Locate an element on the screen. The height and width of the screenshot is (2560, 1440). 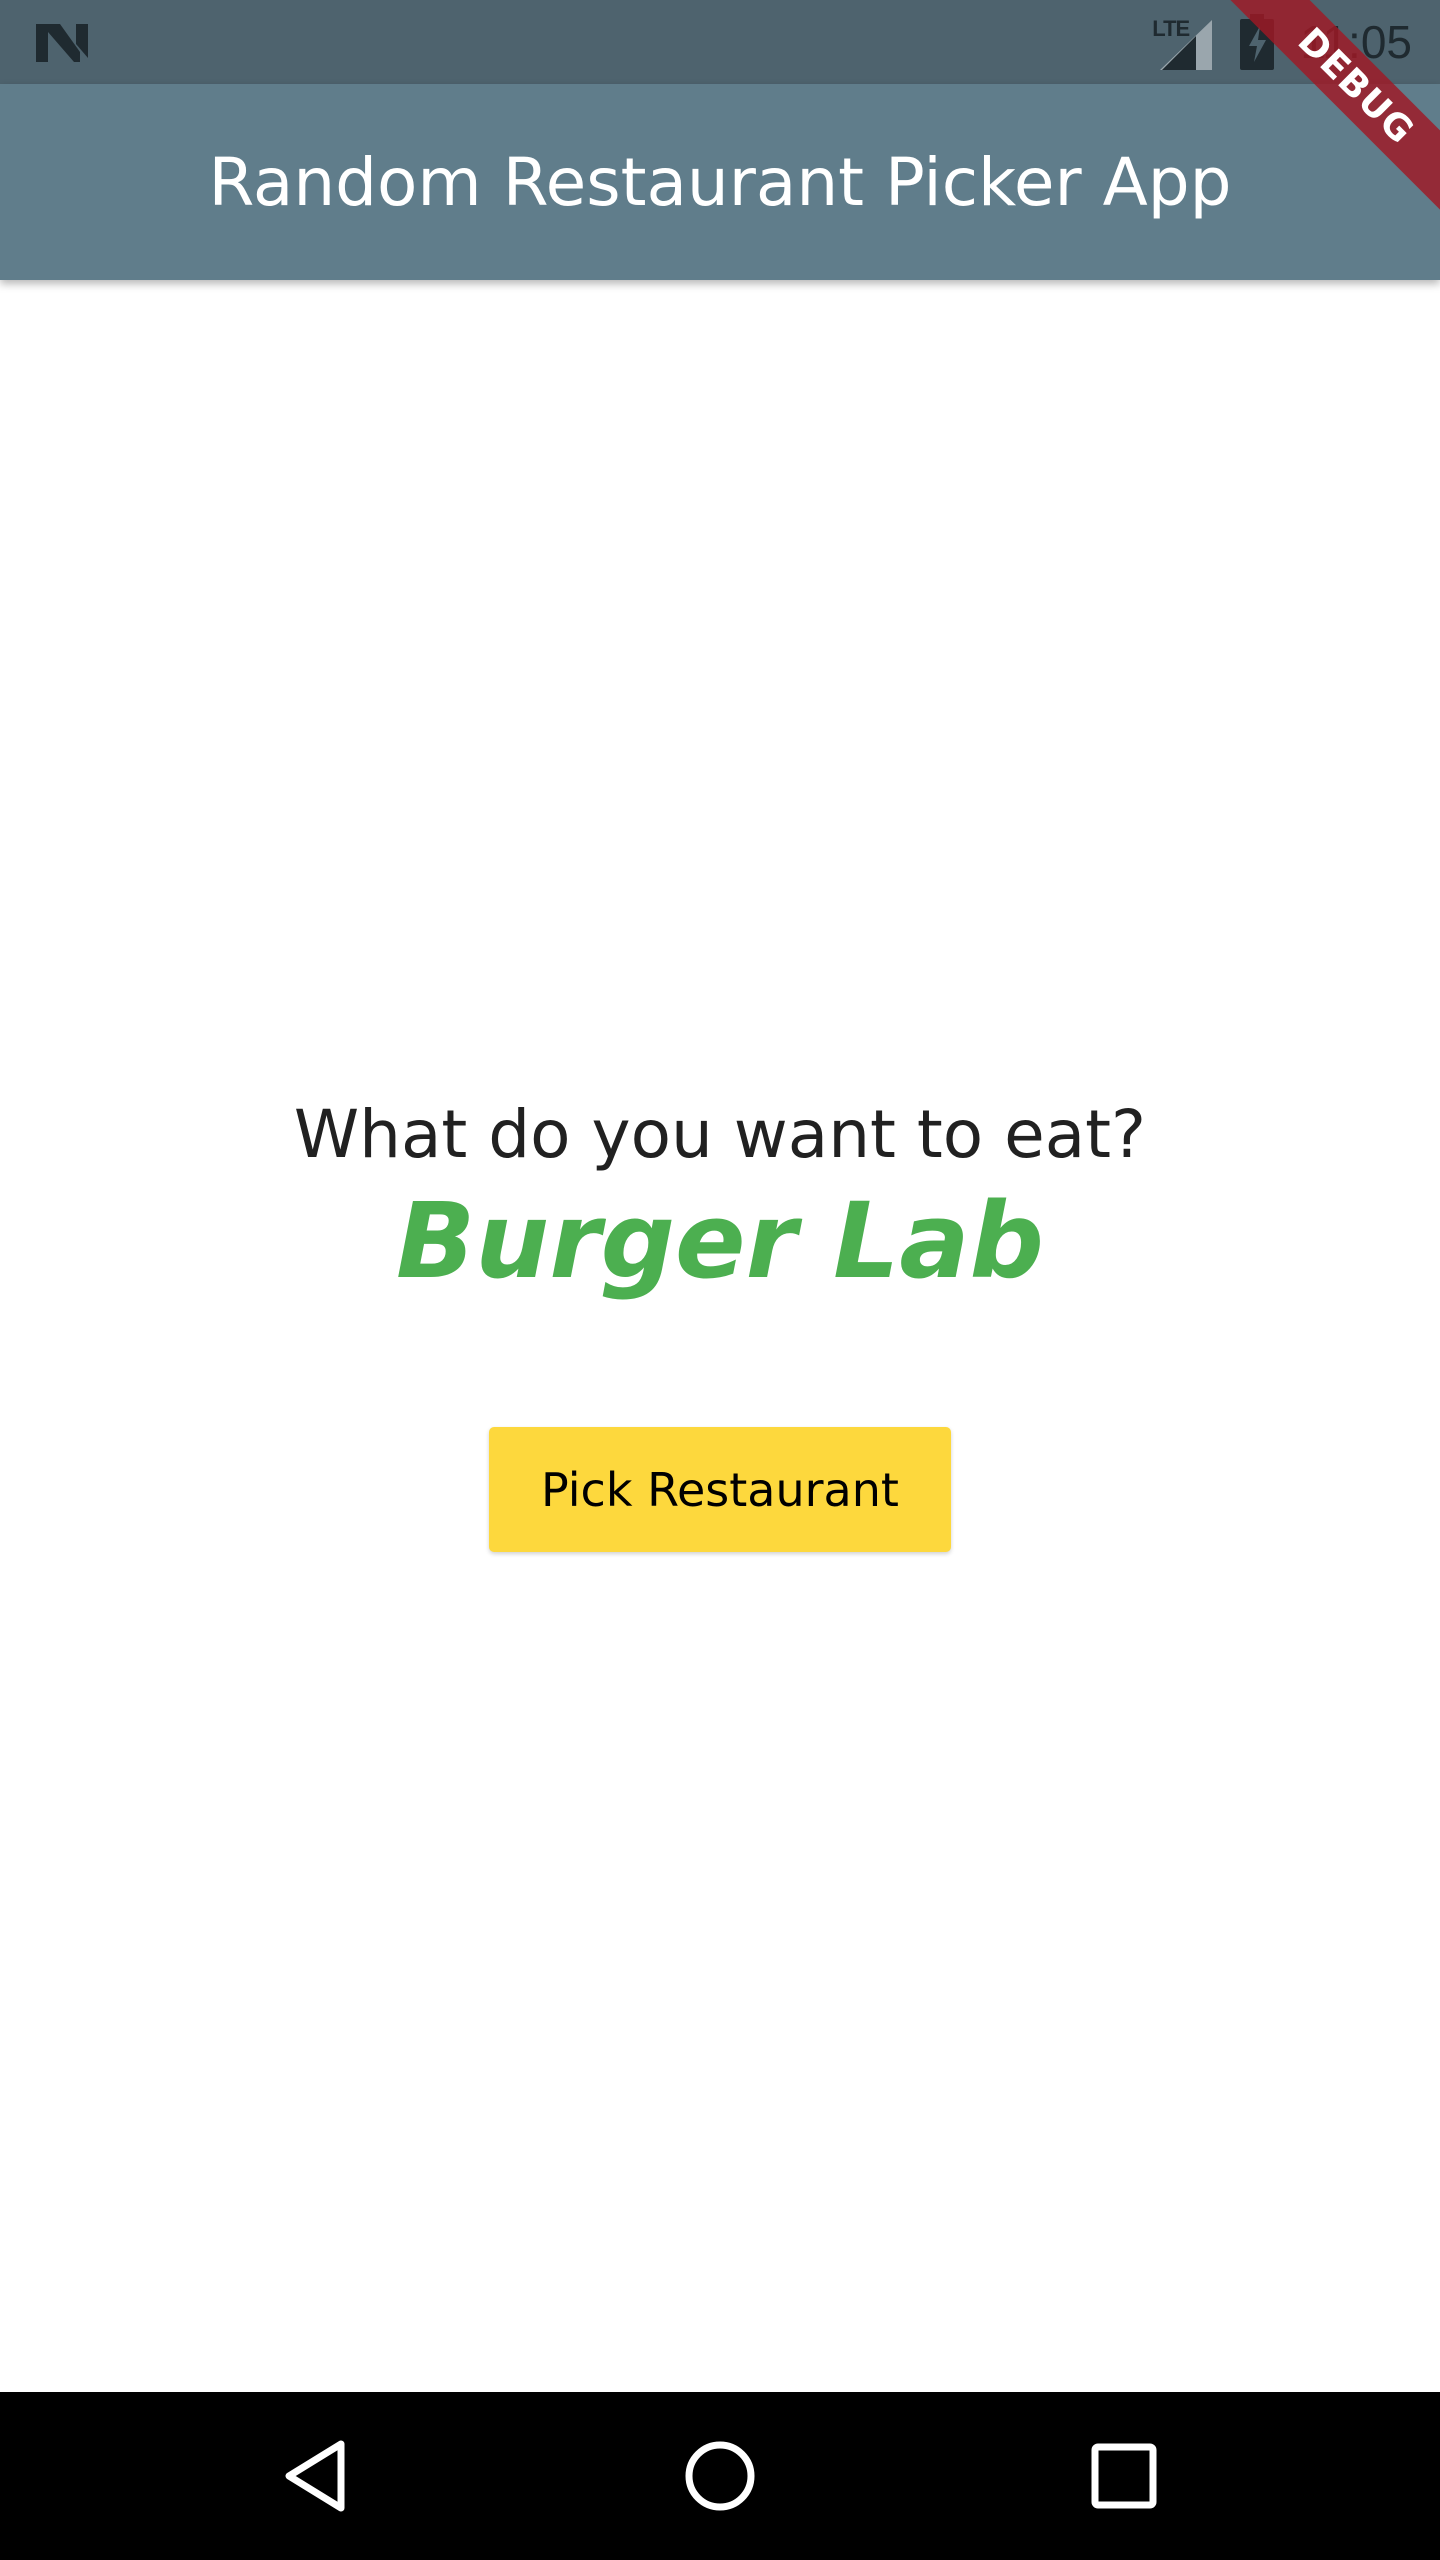
pick-restaurant-button-label: Pick Restaurant is located at coordinates (720, 1489).